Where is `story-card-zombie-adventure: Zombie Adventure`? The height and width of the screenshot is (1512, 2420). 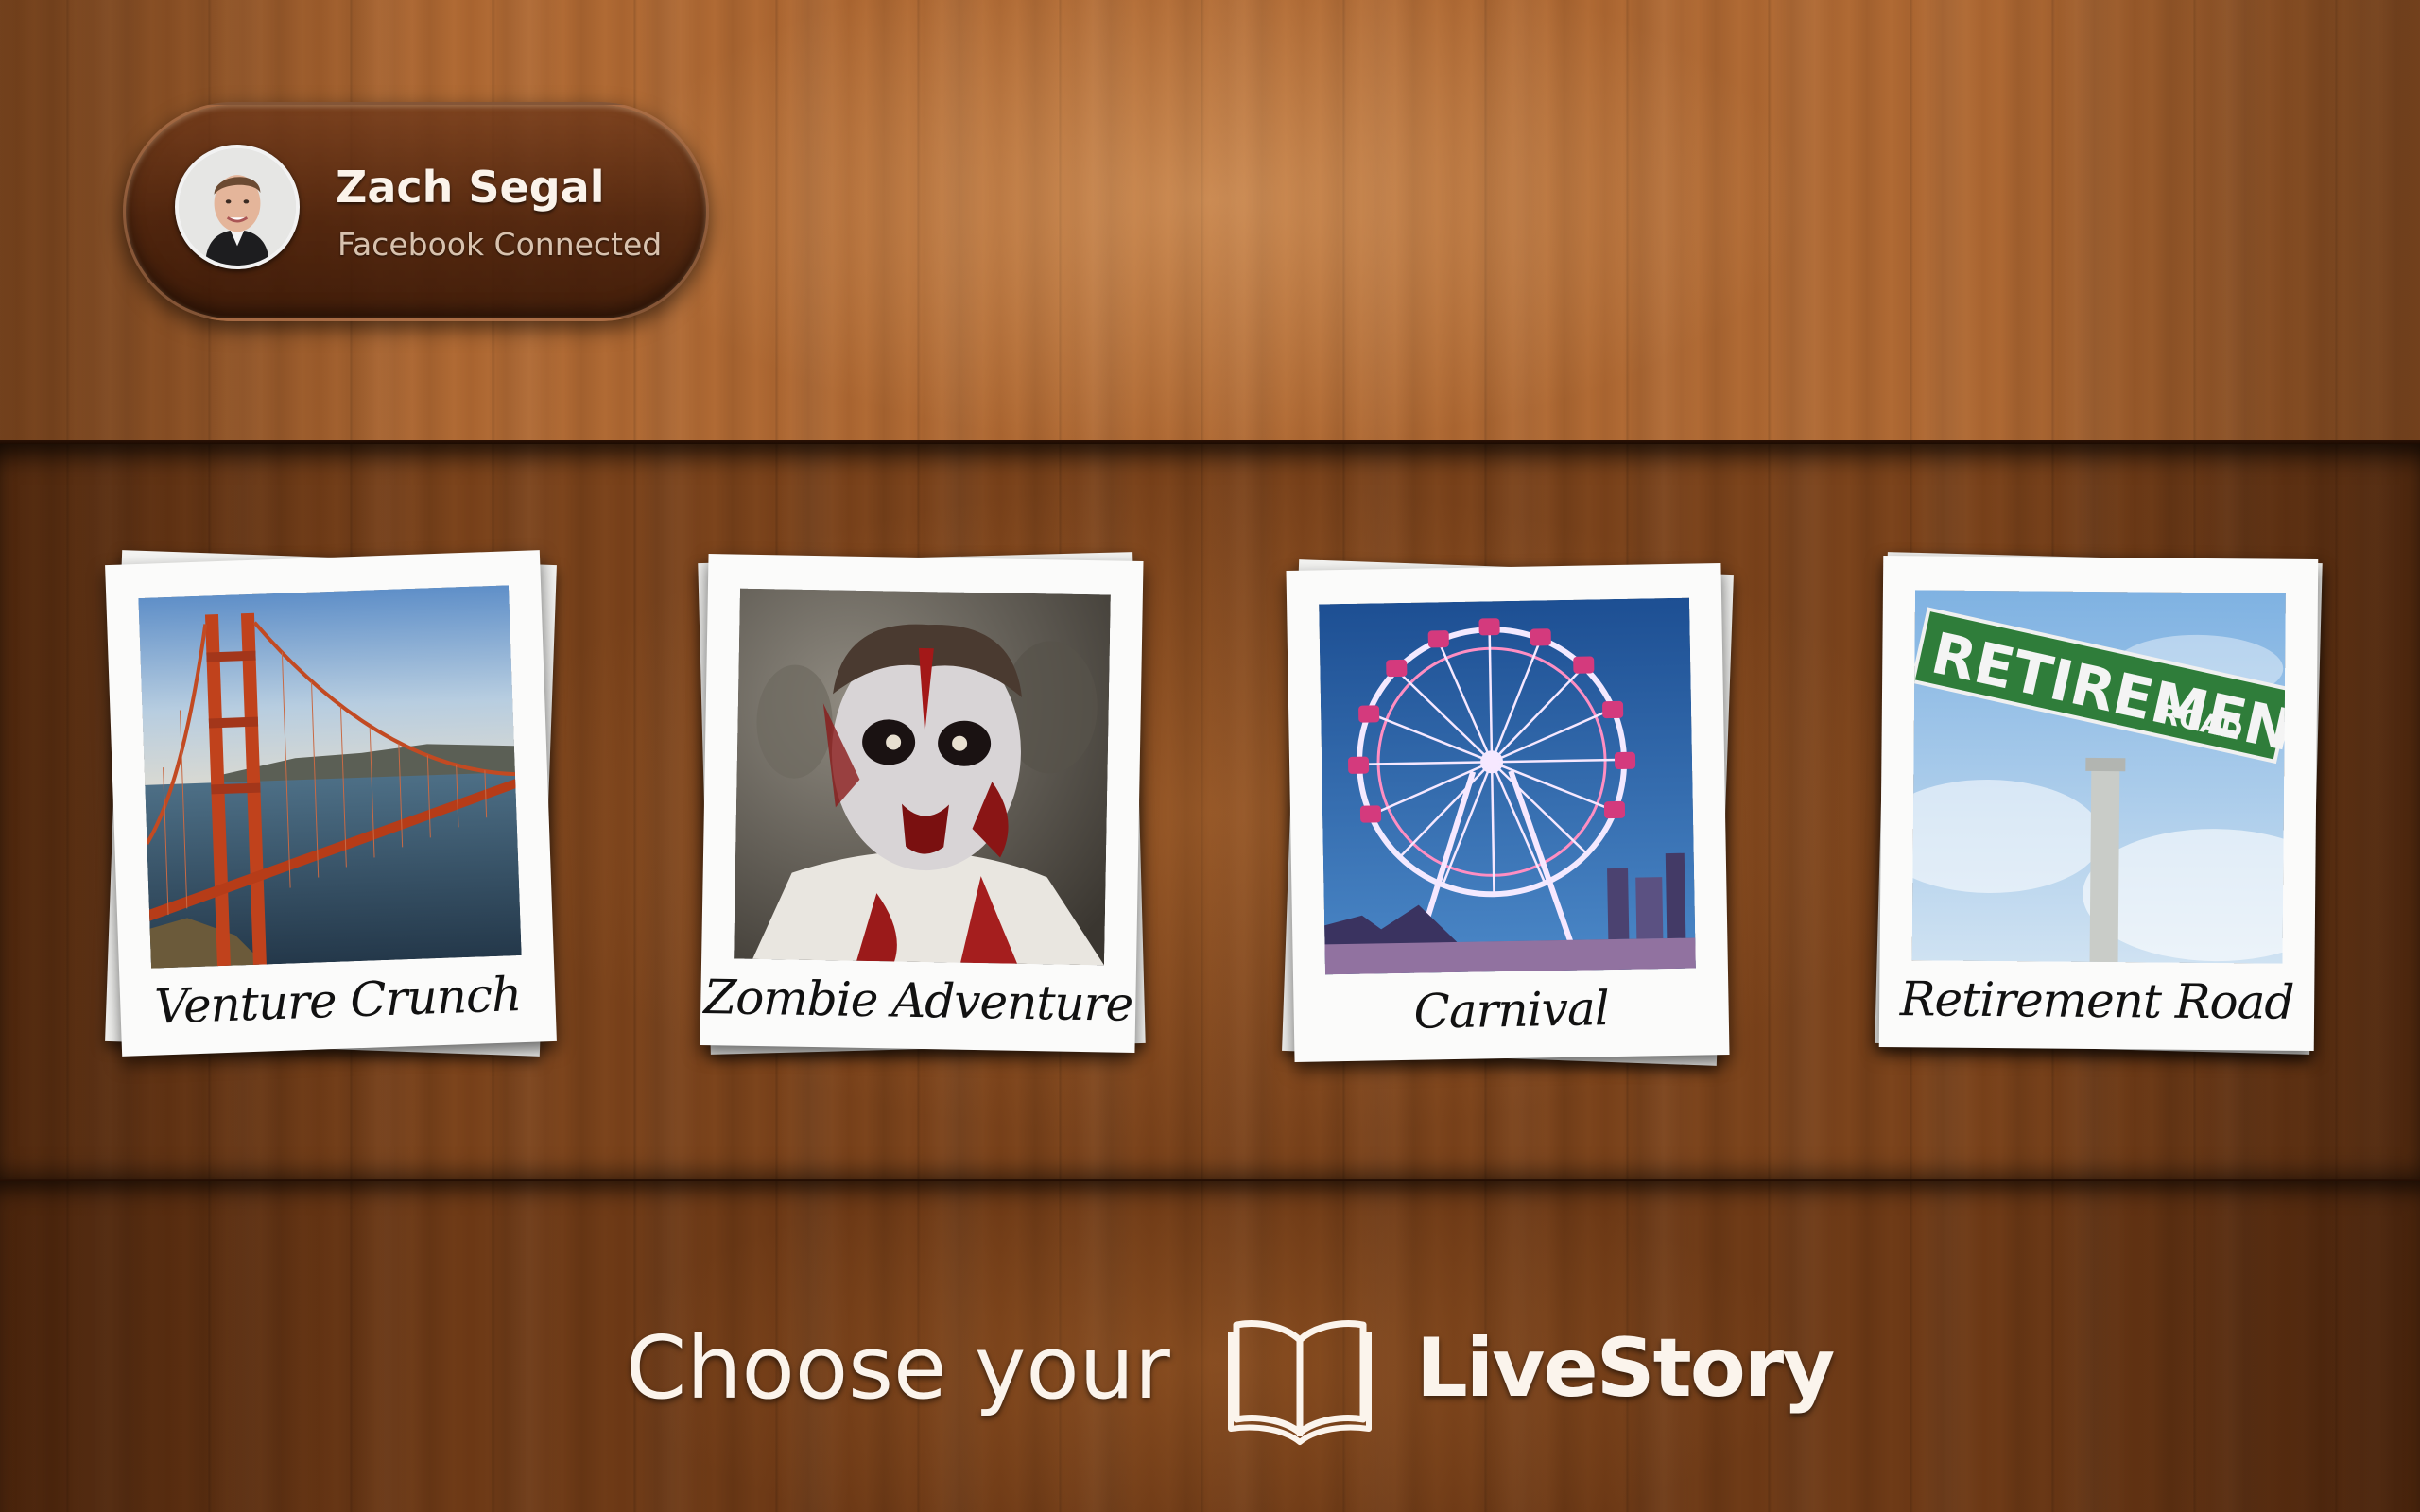 story-card-zombie-adventure: Zombie Adventure is located at coordinates (922, 803).